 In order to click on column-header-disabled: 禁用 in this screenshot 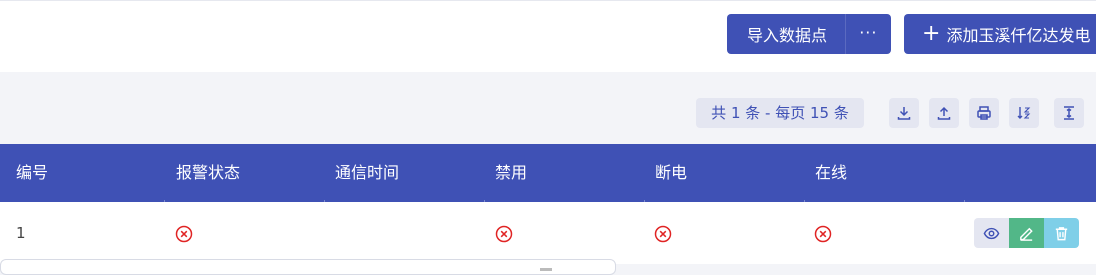, I will do `click(561, 173)`.